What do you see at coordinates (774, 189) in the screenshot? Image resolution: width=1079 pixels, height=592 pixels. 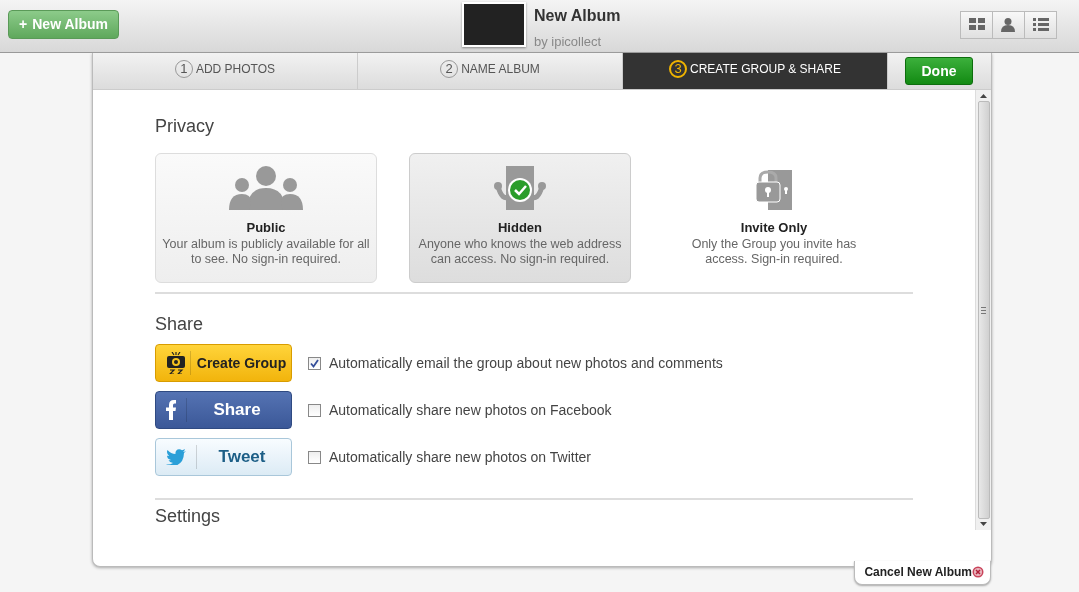 I see `lock-door-icon` at bounding box center [774, 189].